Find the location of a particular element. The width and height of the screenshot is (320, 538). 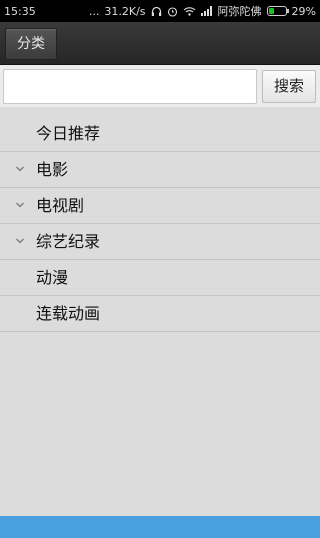

headphones-icon is located at coordinates (156, 11).